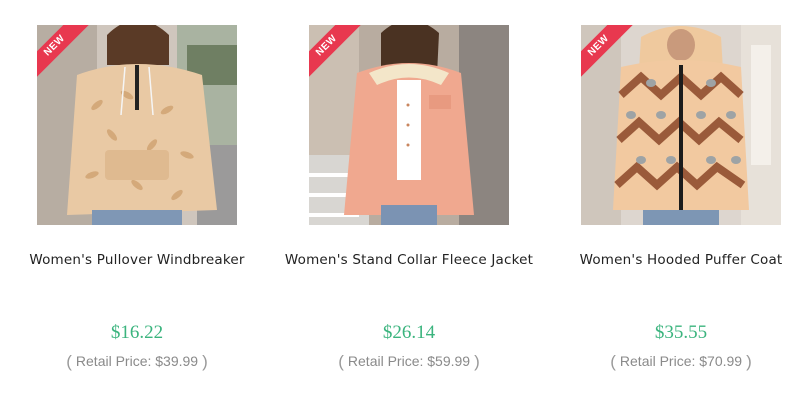  What do you see at coordinates (409, 332) in the screenshot?
I see `product-price: $26.14` at bounding box center [409, 332].